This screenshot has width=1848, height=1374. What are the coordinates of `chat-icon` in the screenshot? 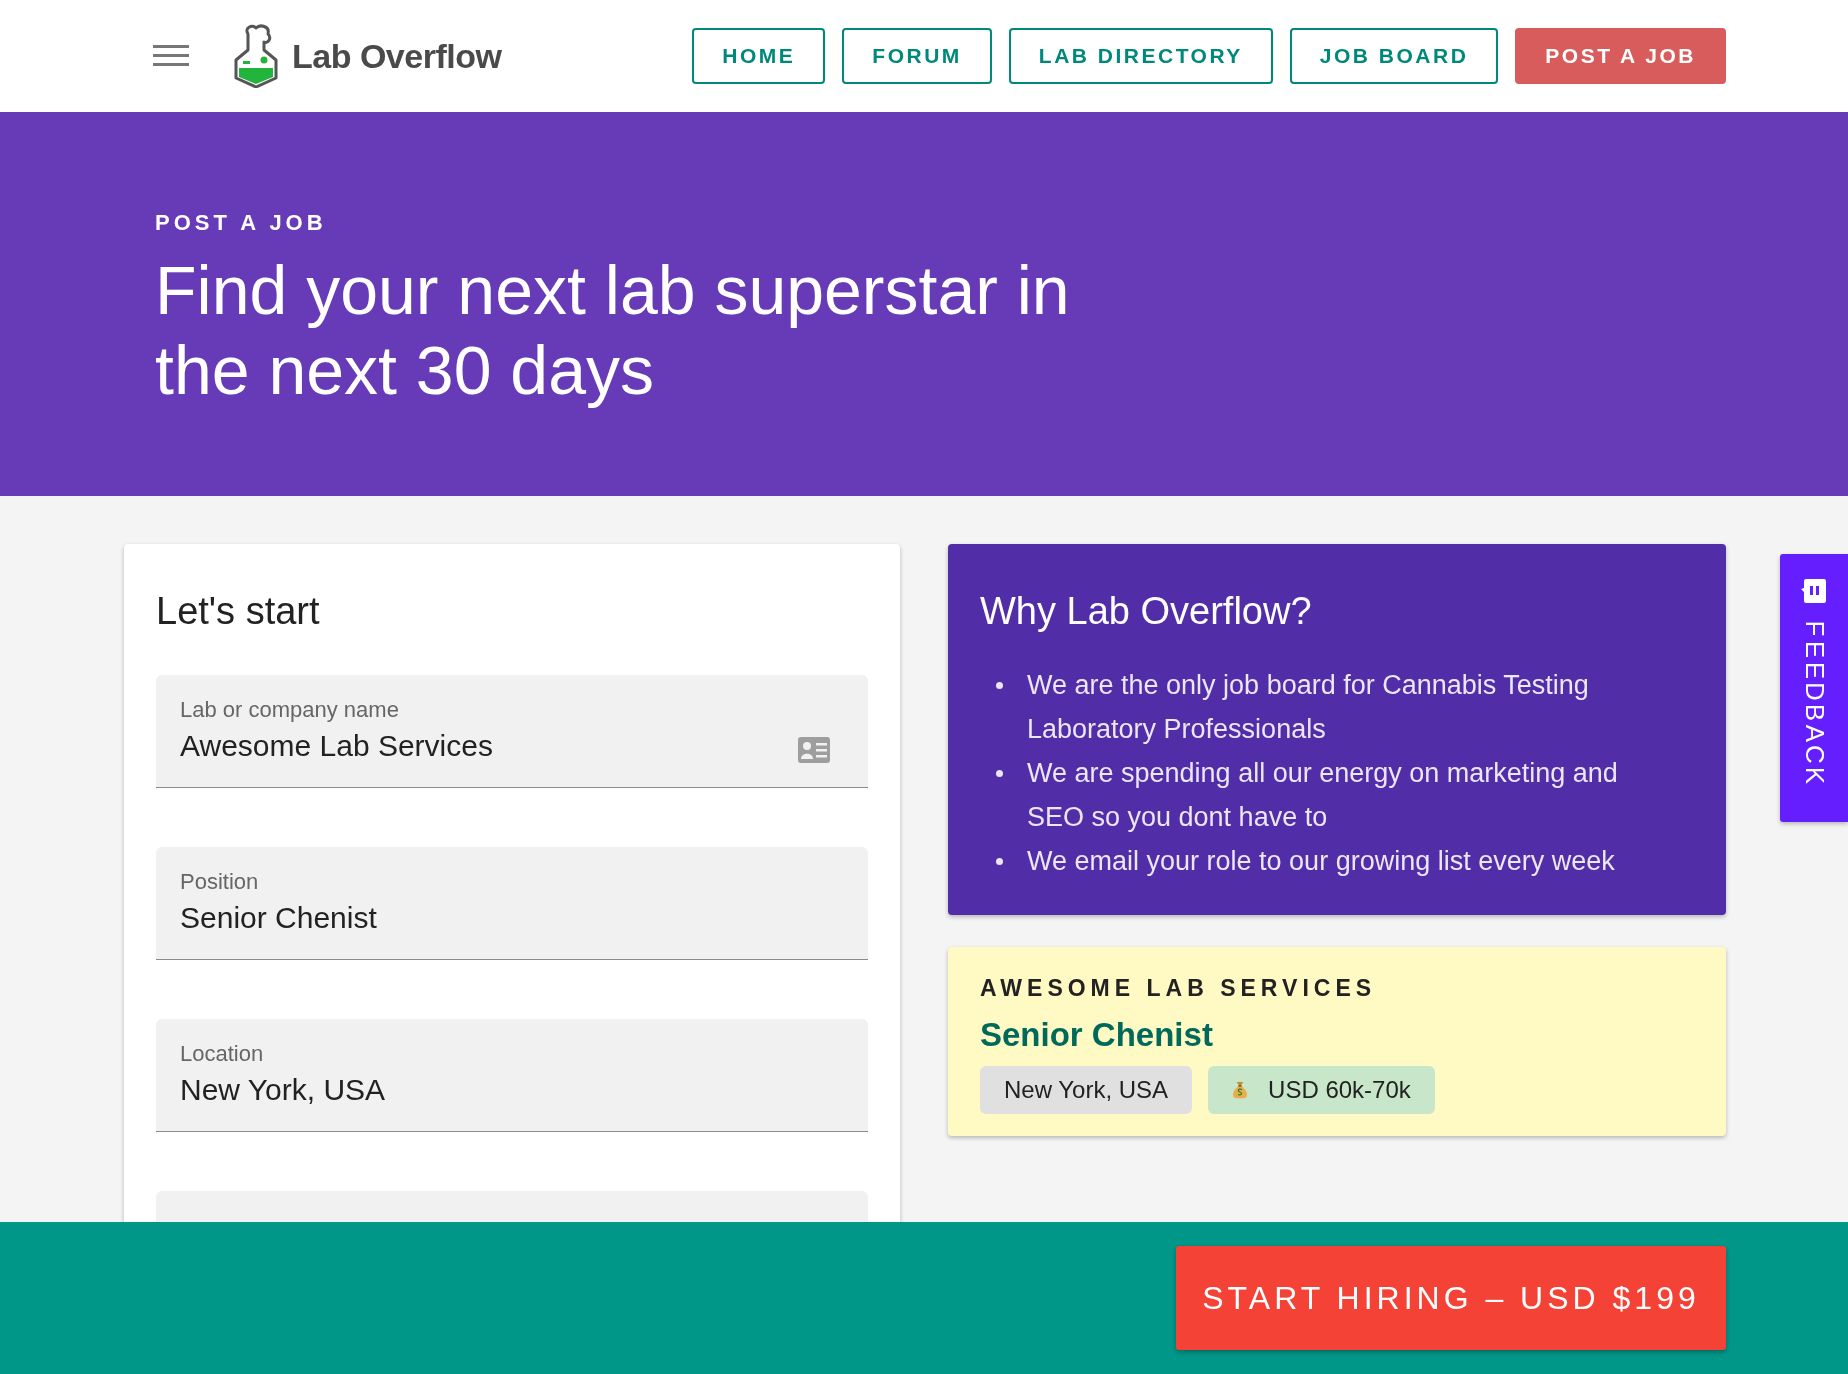 It's located at (1814, 591).